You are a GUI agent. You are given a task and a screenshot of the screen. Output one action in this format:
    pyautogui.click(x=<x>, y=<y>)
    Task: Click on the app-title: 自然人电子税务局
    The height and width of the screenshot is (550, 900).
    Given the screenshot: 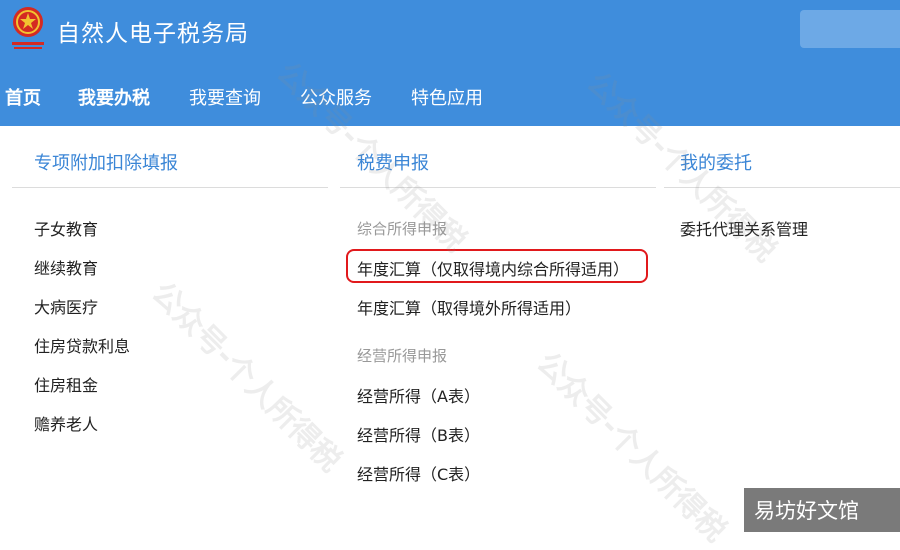 What is the action you would take?
    pyautogui.click(x=153, y=34)
    